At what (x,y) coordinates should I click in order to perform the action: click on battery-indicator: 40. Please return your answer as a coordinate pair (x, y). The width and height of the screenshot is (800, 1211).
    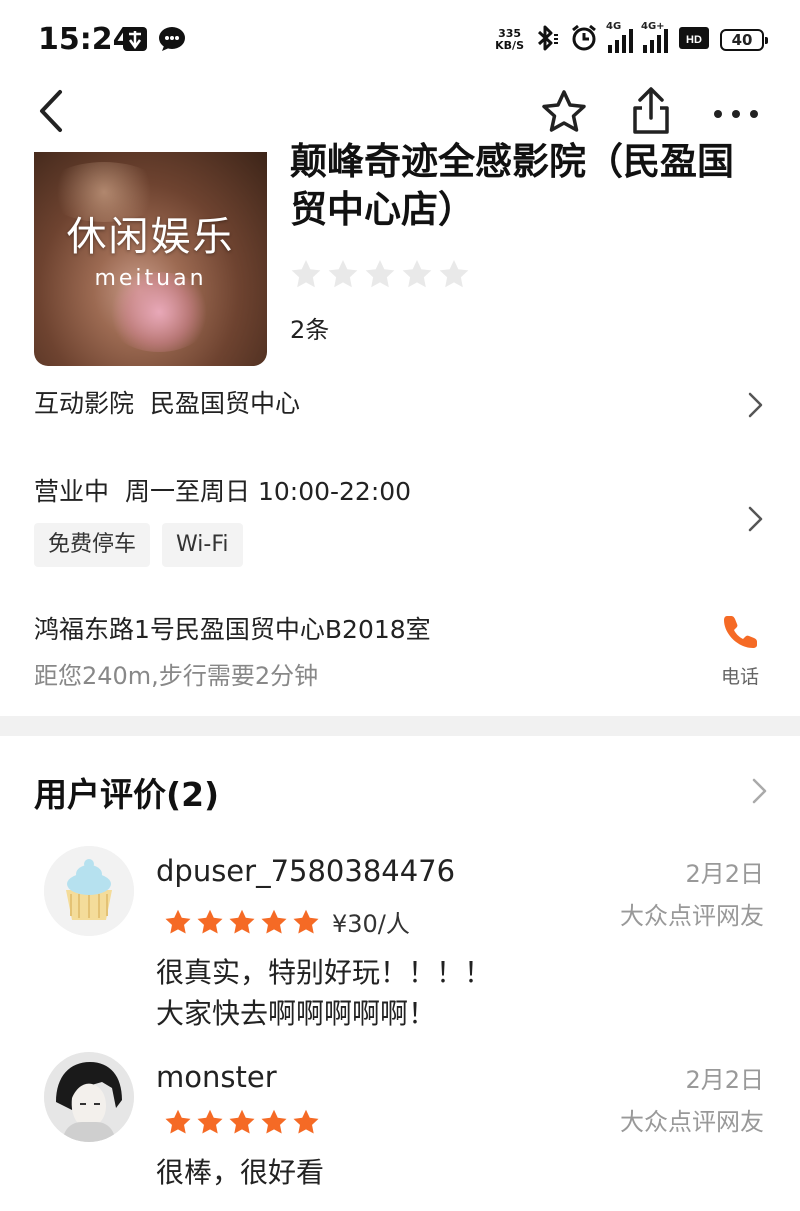
    Looking at the image, I should click on (744, 40).